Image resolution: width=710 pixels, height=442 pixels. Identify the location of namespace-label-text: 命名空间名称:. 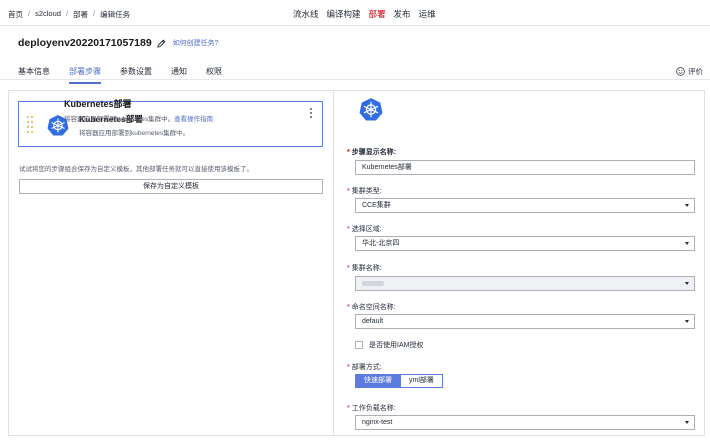
(373, 307).